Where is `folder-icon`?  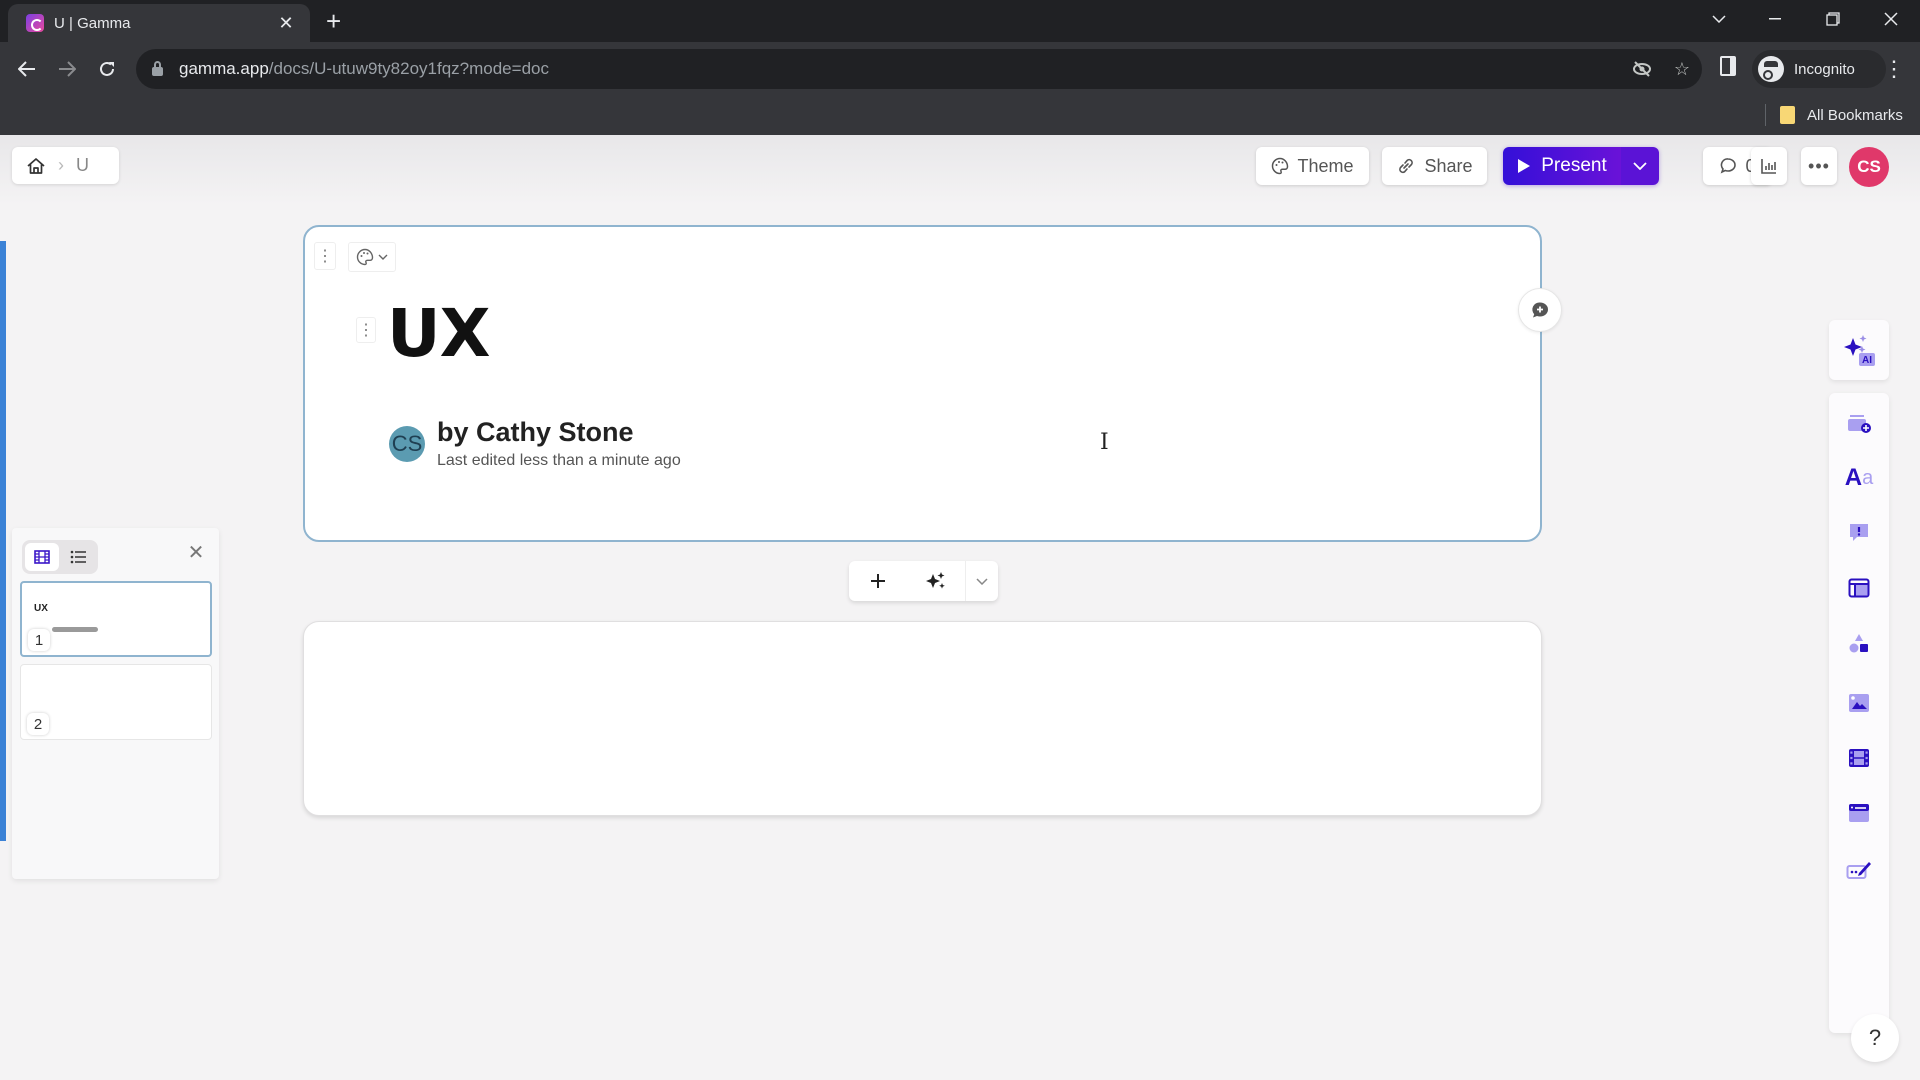 folder-icon is located at coordinates (1787, 115).